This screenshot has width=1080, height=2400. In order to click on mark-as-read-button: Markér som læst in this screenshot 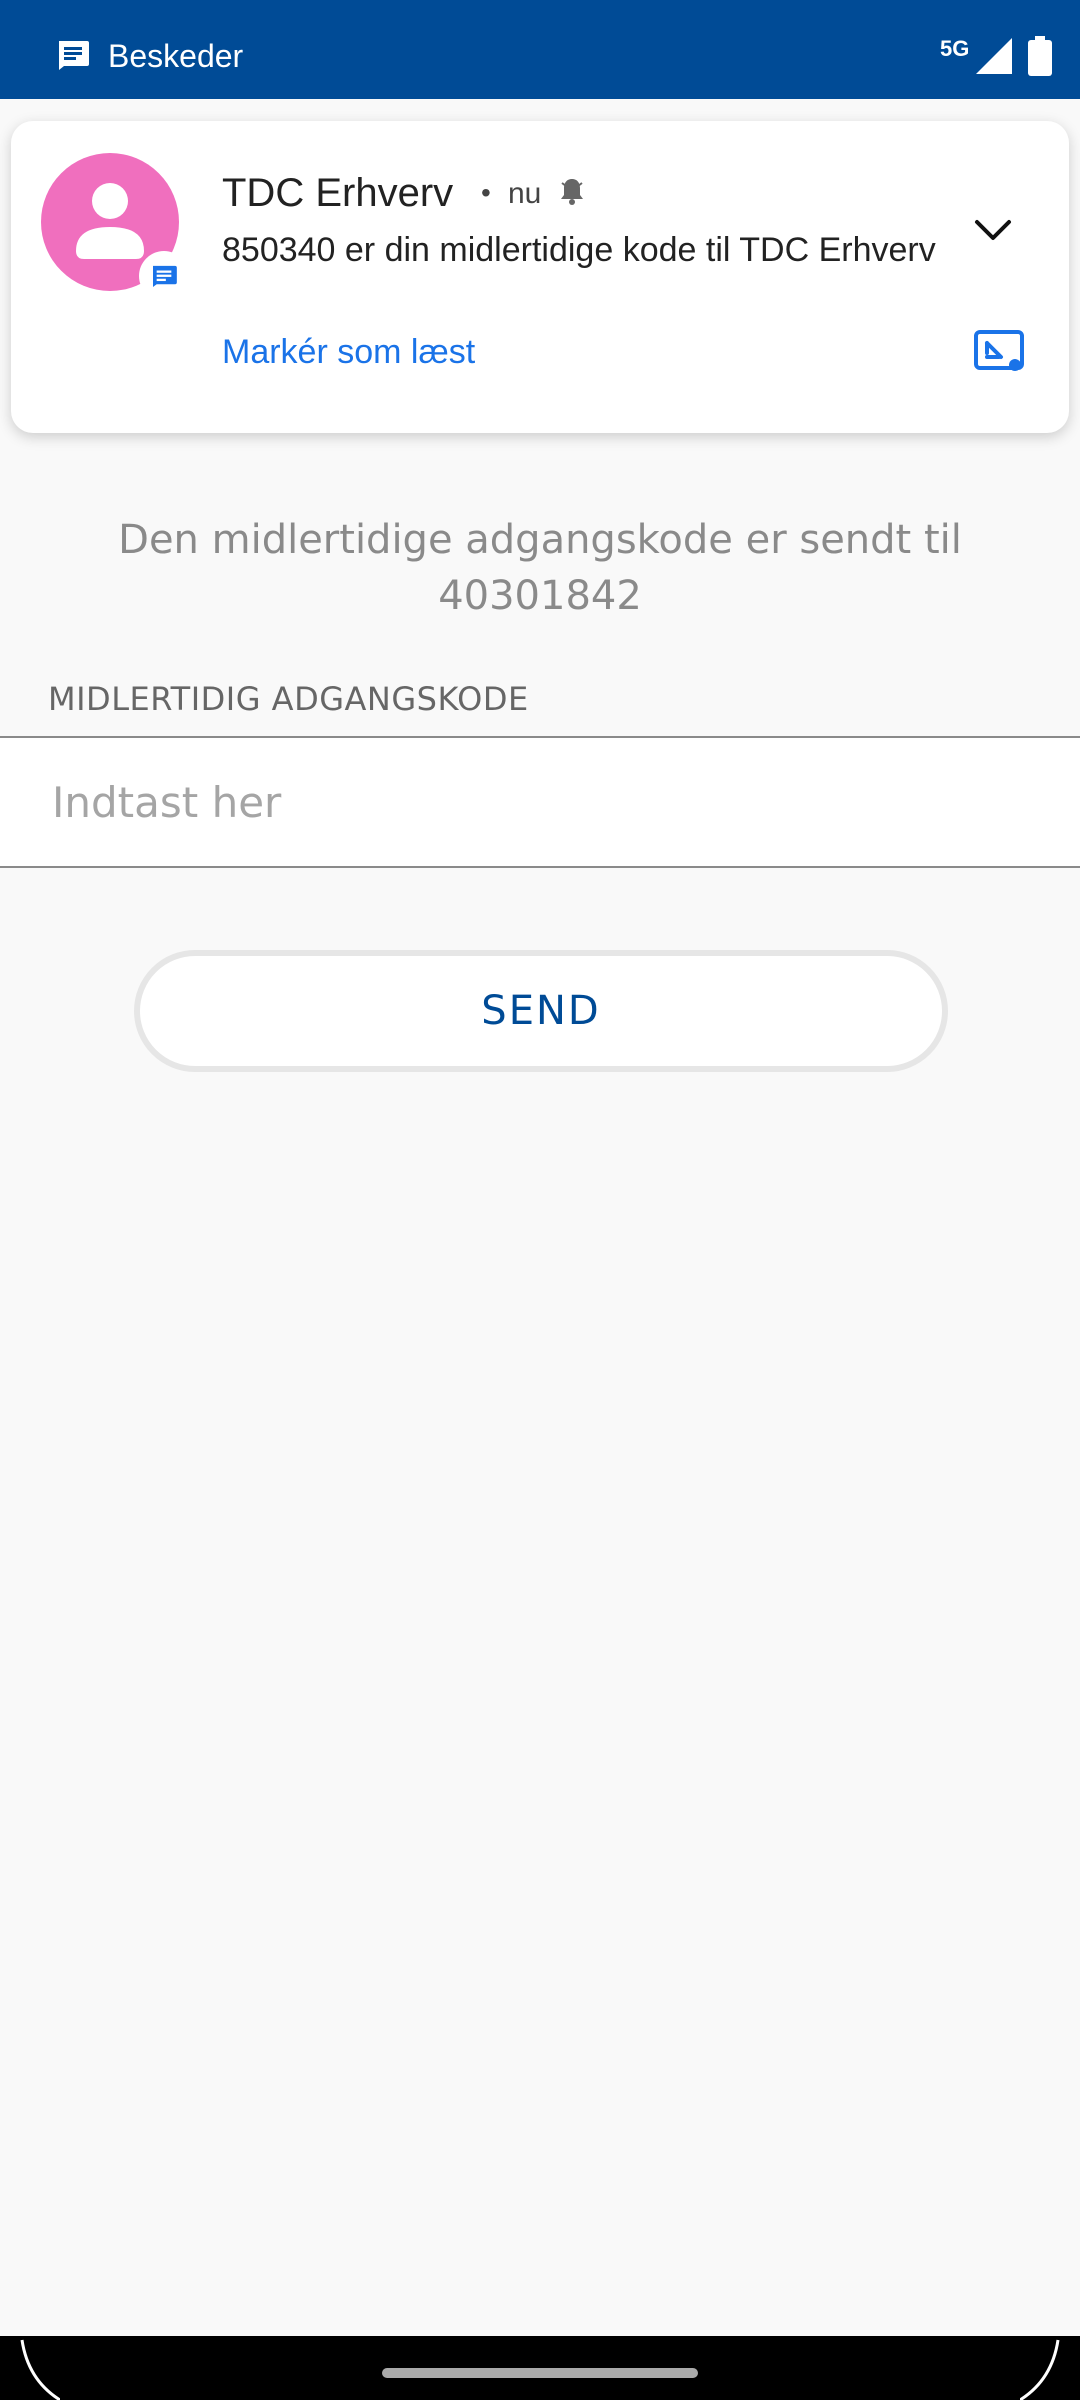, I will do `click(348, 352)`.